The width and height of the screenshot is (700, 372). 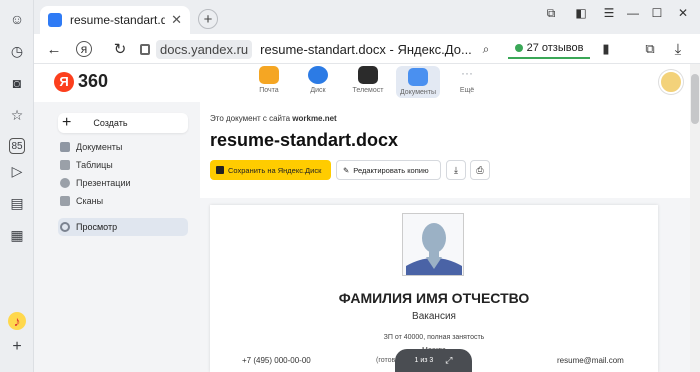 I want to click on yandex-360-logo: Я 360, so click(x=81, y=81).